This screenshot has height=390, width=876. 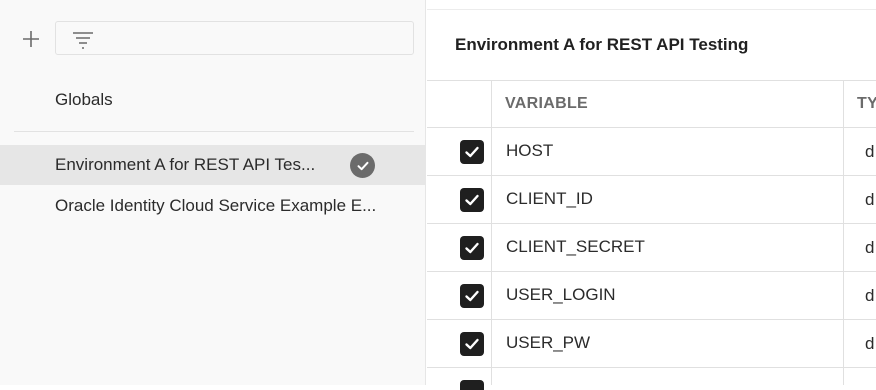 I want to click on add-environment-button, so click(x=31, y=39).